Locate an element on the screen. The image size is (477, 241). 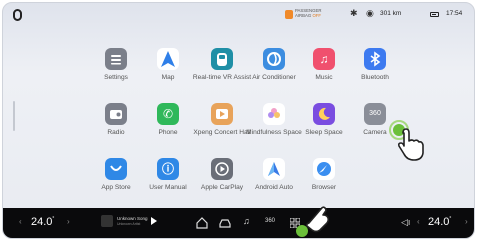
passenger-airbag-status: PASSENGER AIRBAG OFF is located at coordinates (308, 13).